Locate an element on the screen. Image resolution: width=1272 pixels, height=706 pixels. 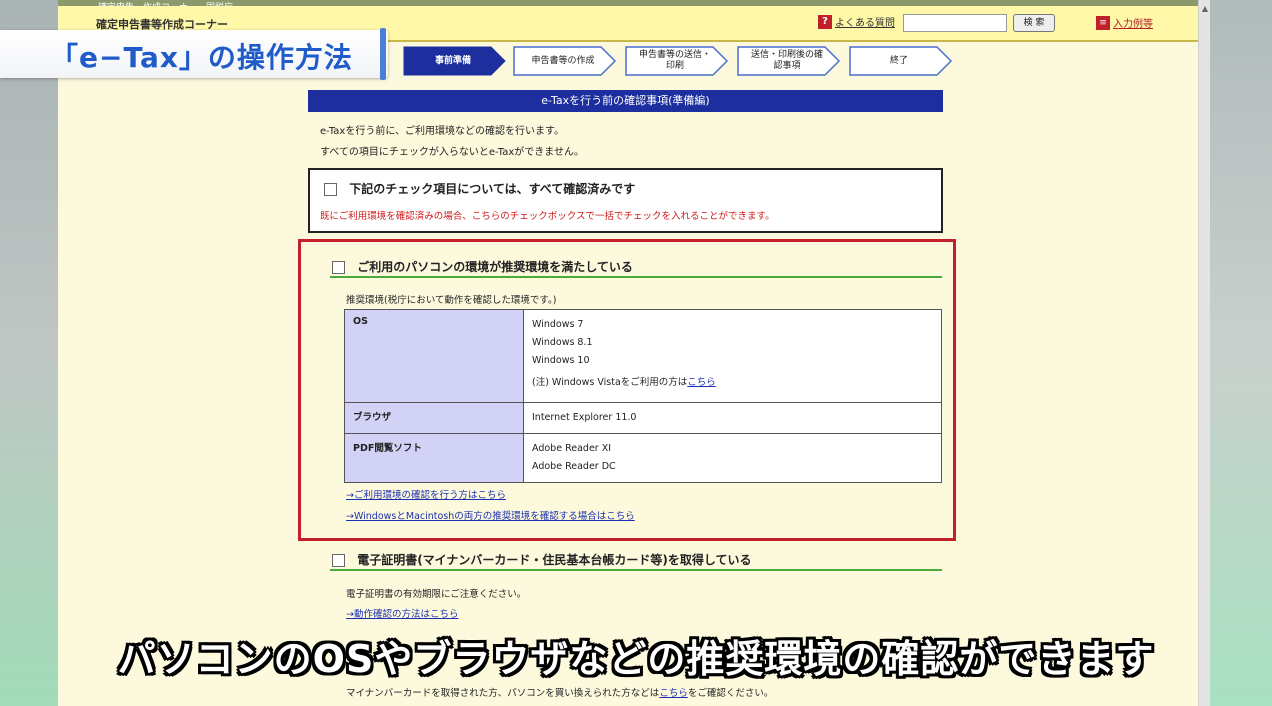
bottom-note-suffix: をご確認ください。 is located at coordinates (730, 693).